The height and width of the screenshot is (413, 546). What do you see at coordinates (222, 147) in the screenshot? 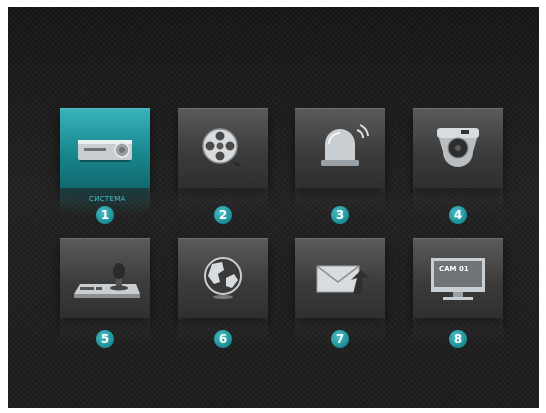
I see `film-reel-icon` at bounding box center [222, 147].